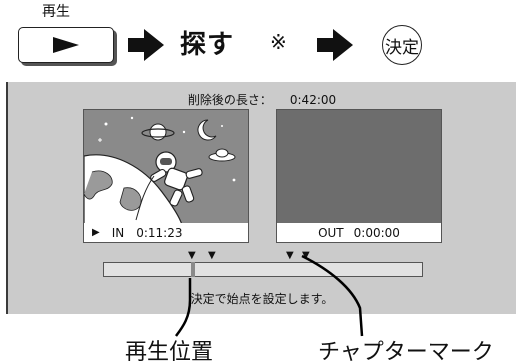 The height and width of the screenshot is (363, 516). What do you see at coordinates (269, 295) in the screenshot?
I see `callout-leader-lines` at bounding box center [269, 295].